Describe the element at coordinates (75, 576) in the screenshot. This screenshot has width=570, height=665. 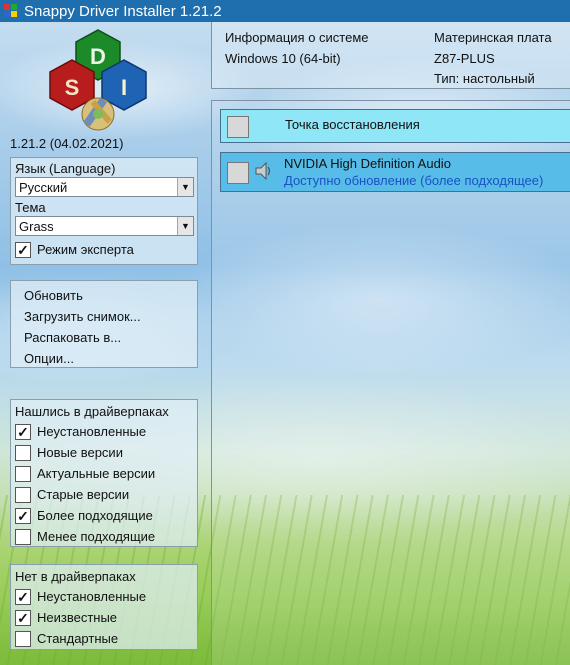
I see `missing-filters-title: Нет в драйверпаках` at that location.